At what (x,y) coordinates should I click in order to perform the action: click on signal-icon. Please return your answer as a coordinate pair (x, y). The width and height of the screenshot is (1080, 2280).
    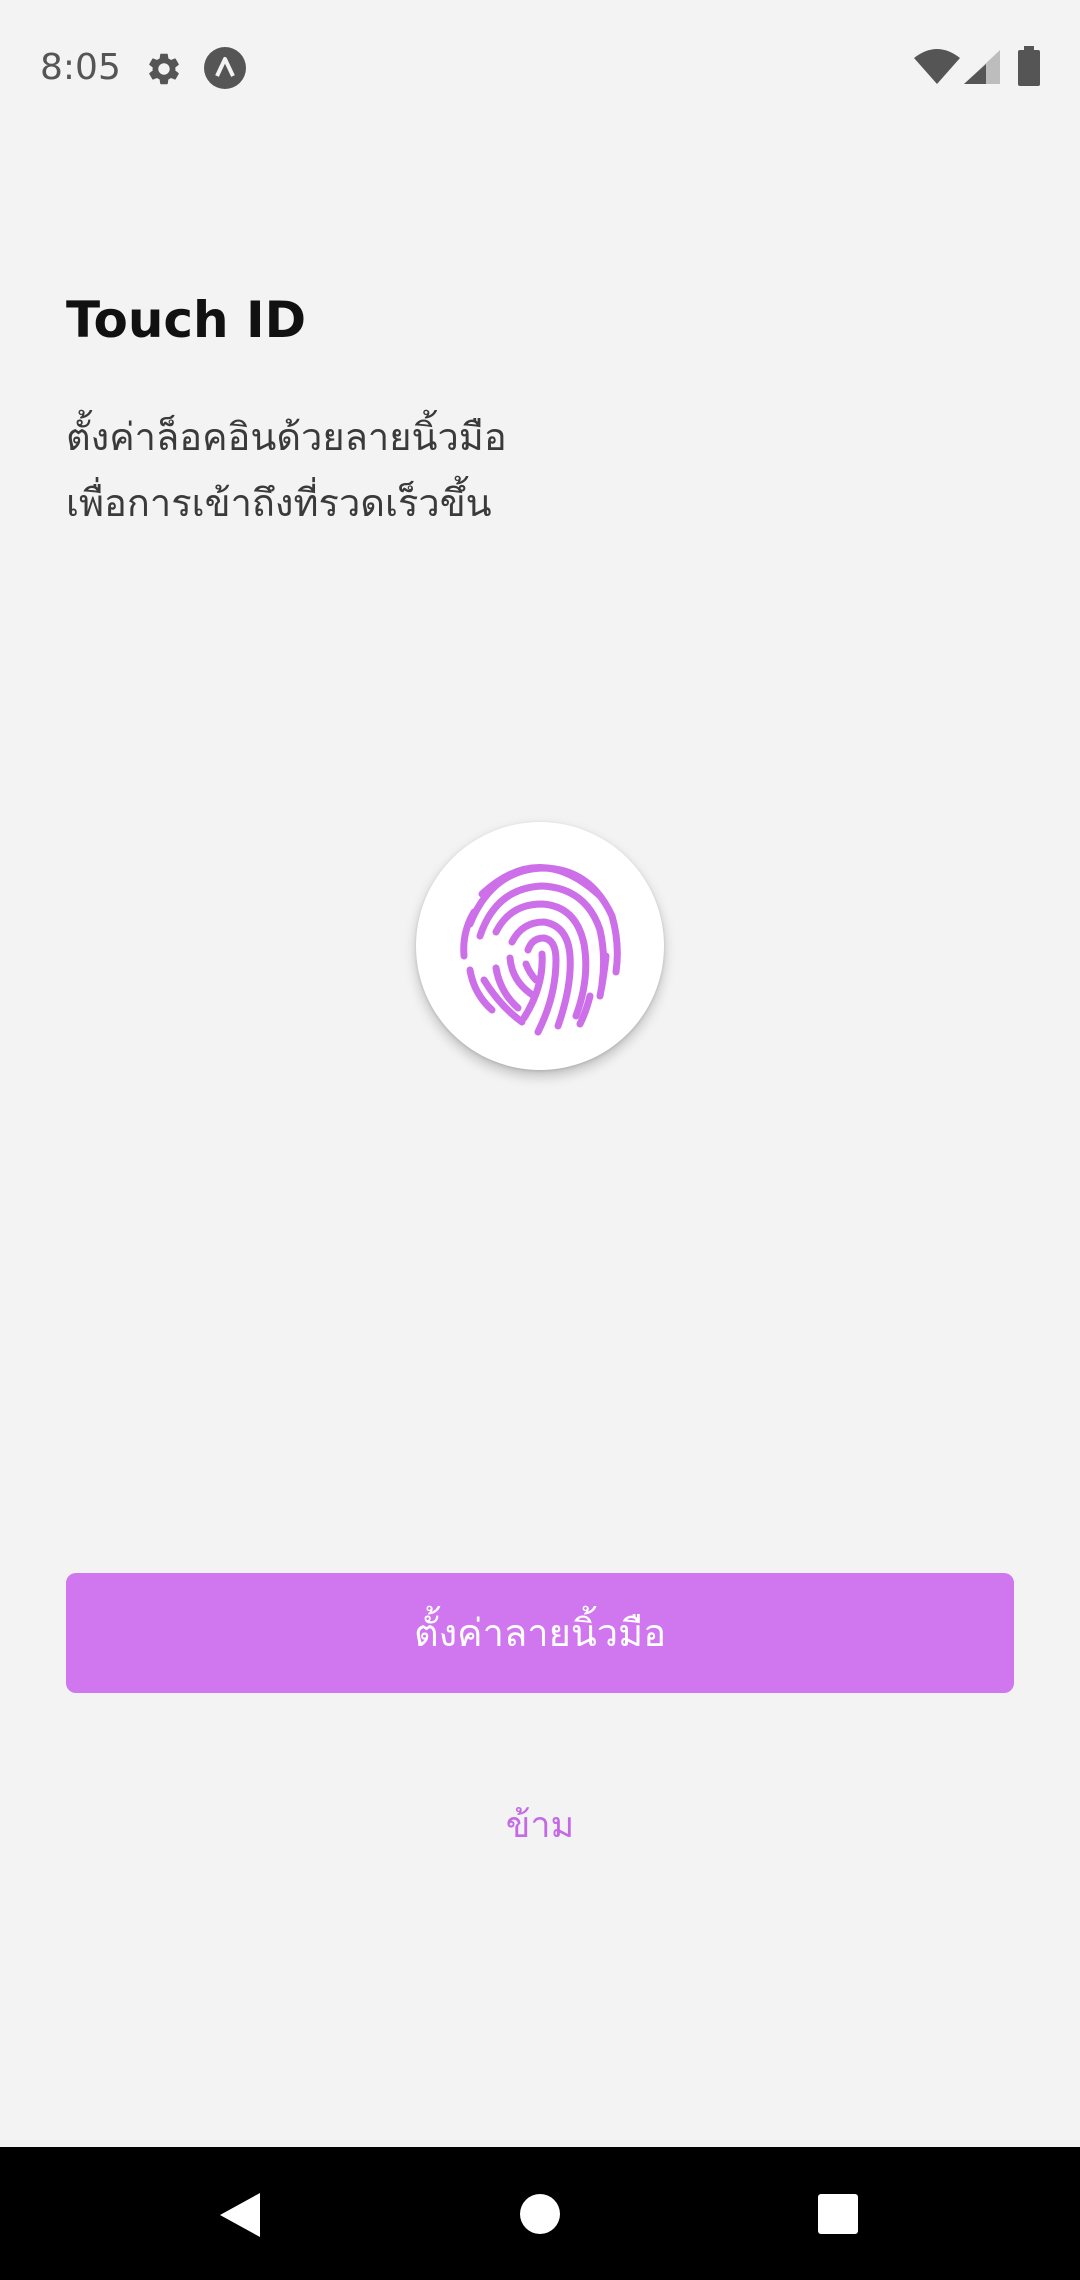
    Looking at the image, I should click on (982, 67).